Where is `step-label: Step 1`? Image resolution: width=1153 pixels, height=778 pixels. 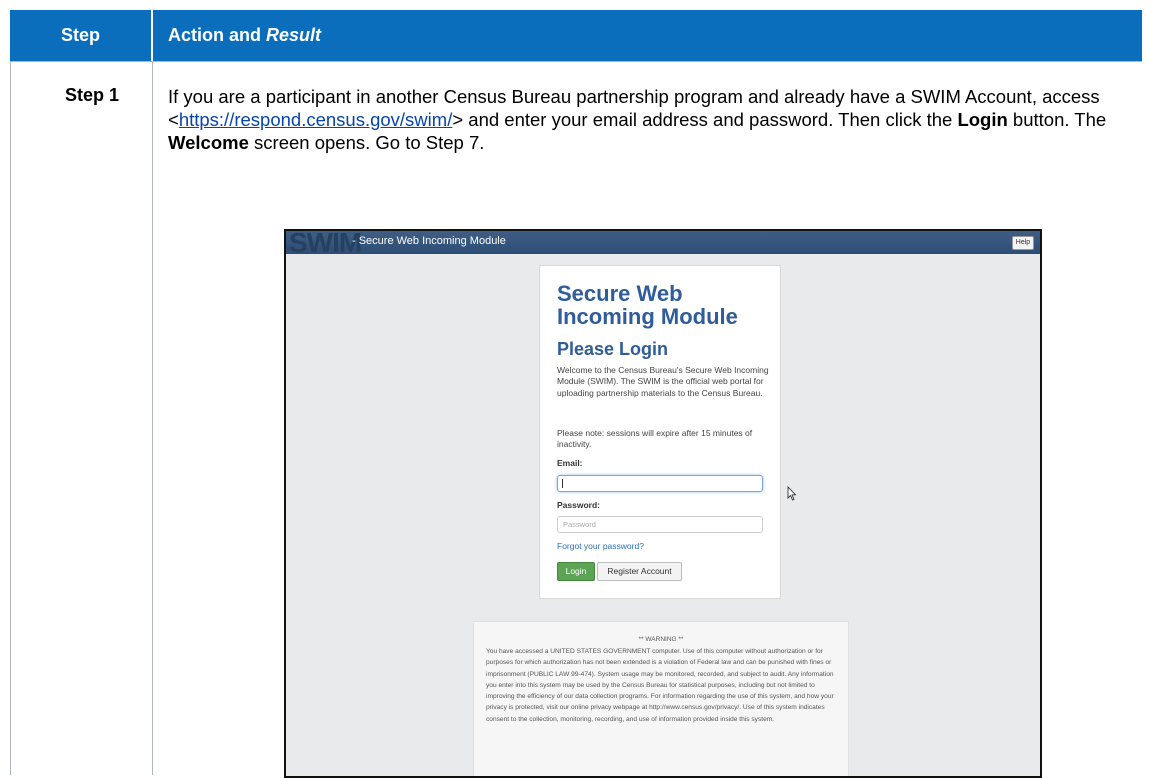 step-label: Step 1 is located at coordinates (92, 95).